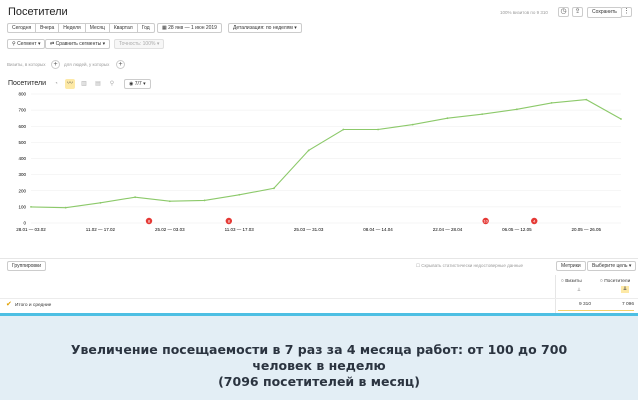  What do you see at coordinates (626, 12) in the screenshot?
I see `more-icon: ⋮` at bounding box center [626, 12].